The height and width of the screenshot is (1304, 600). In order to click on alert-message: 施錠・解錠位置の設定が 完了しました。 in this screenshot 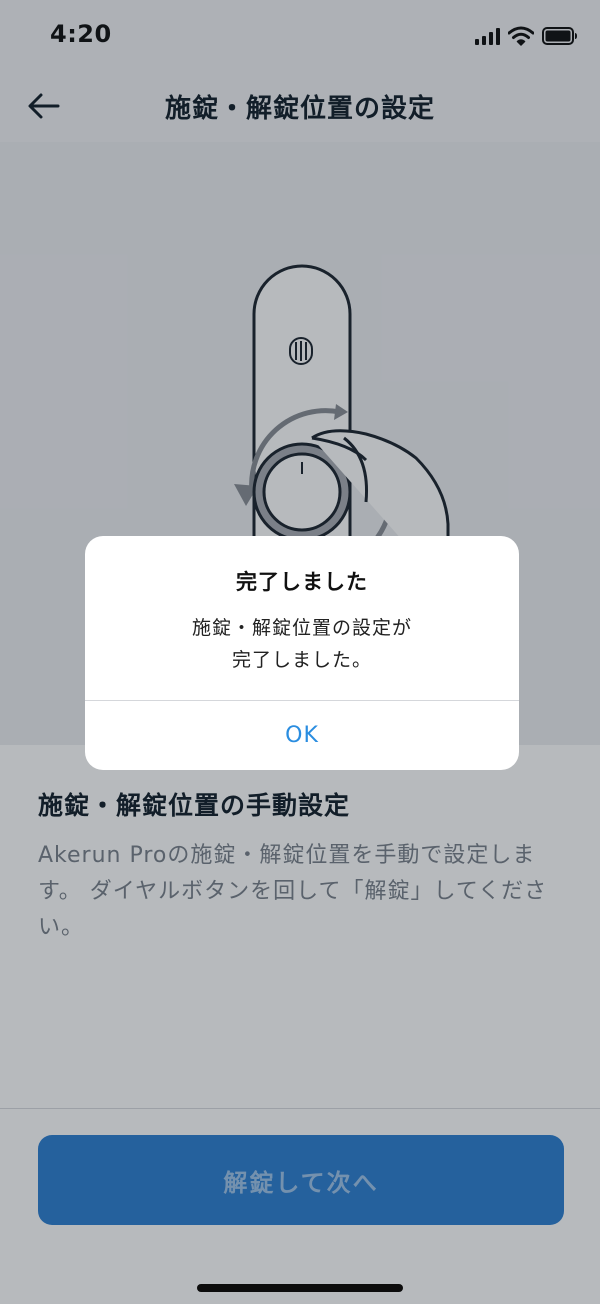, I will do `click(302, 644)`.